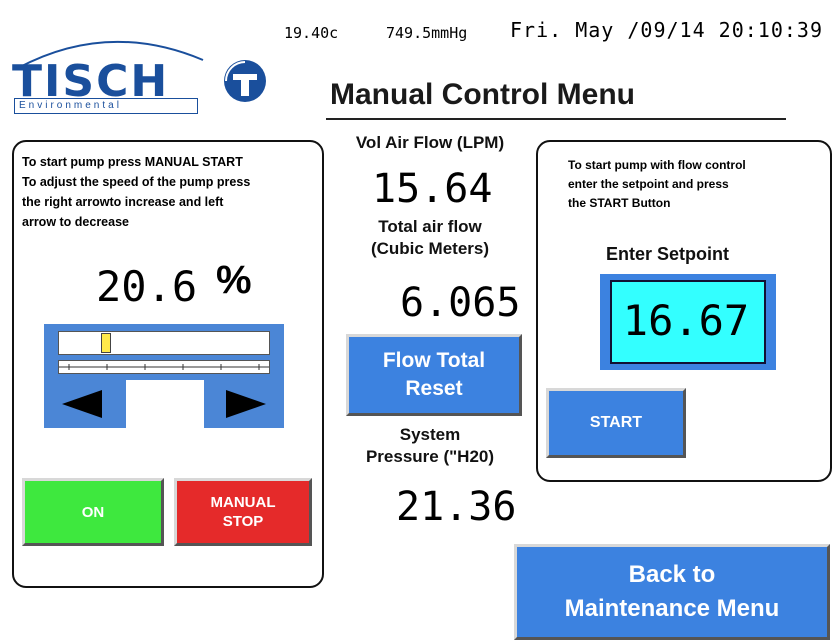 The height and width of the screenshot is (644, 836). Describe the element at coordinates (668, 254) in the screenshot. I see `setpoint-label: Enter Setpoint` at that location.